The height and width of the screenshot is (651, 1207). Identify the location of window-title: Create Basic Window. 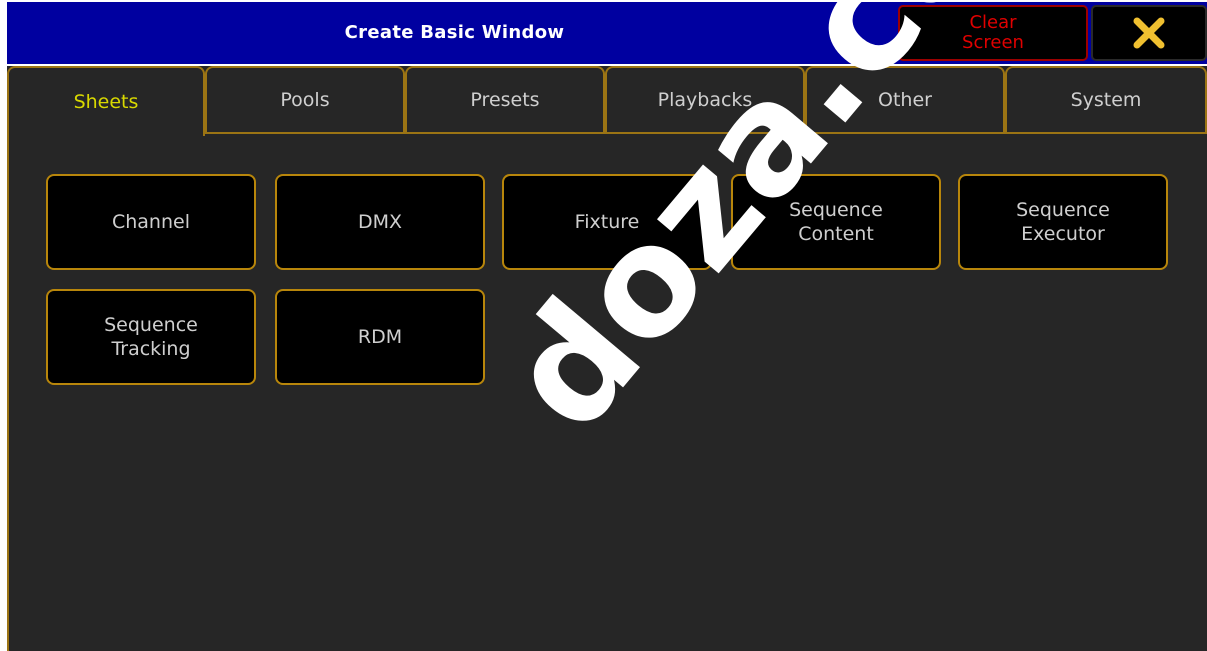
(454, 32).